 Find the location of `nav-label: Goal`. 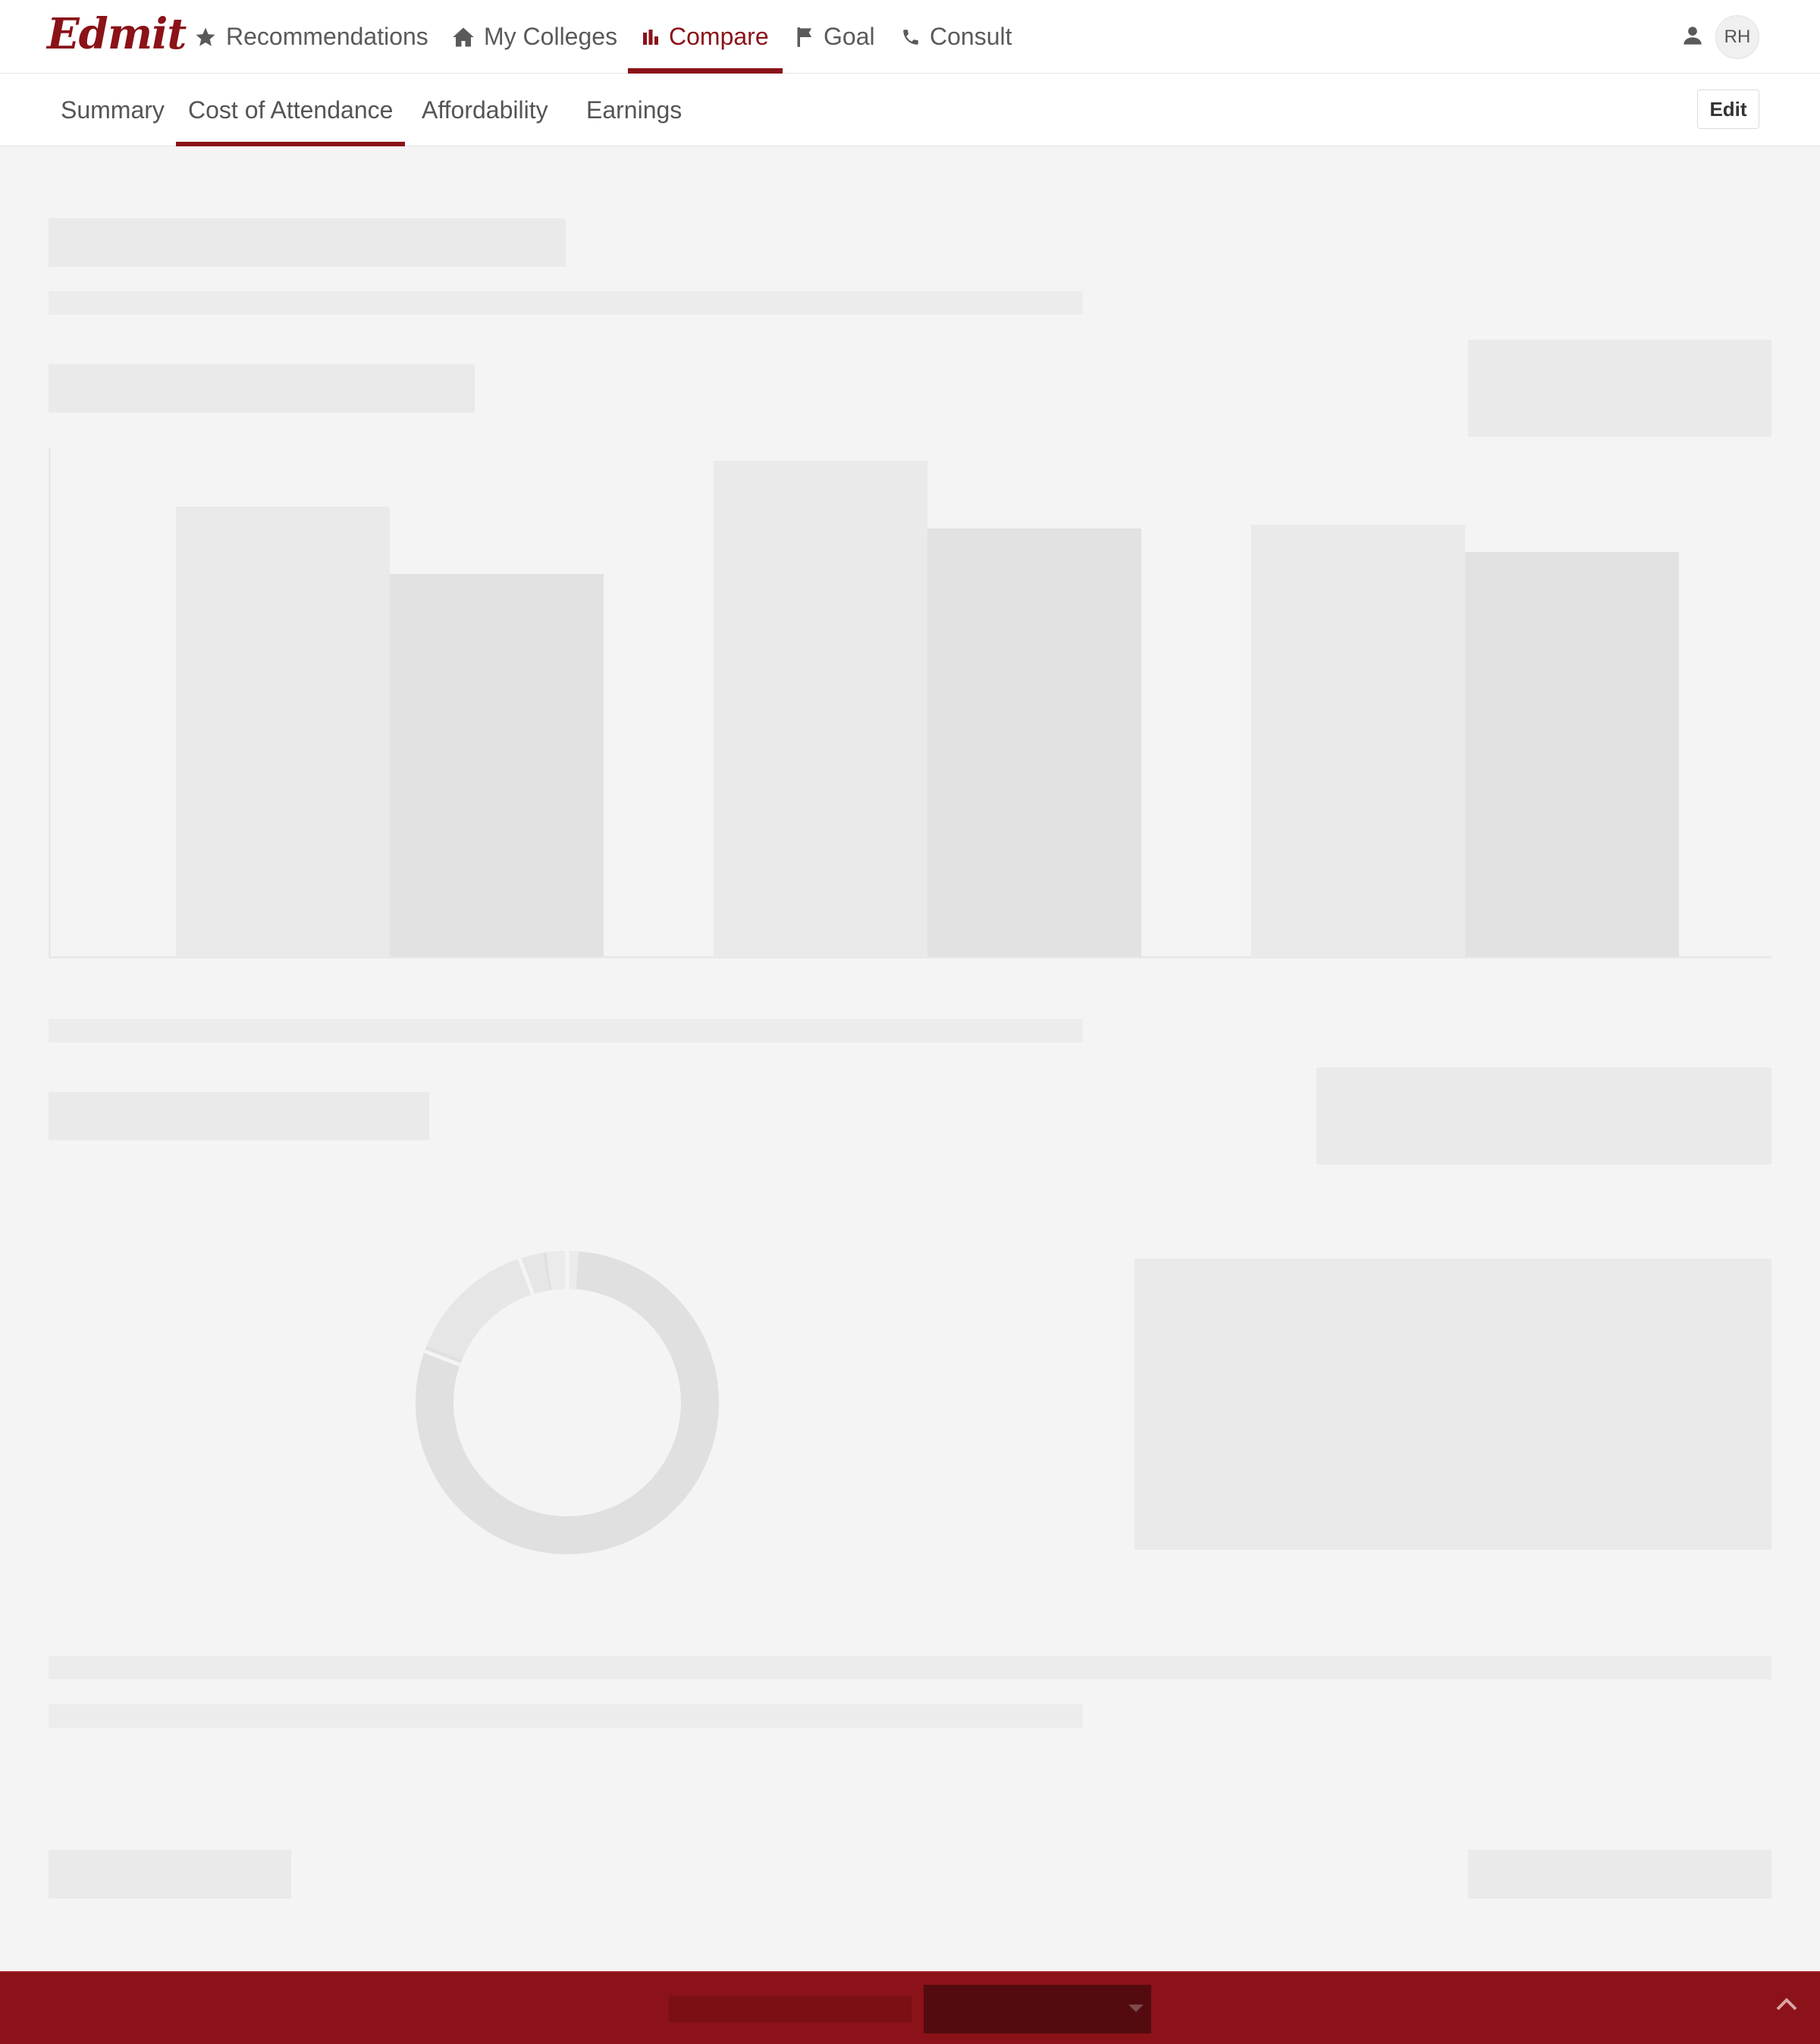

nav-label: Goal is located at coordinates (849, 37).